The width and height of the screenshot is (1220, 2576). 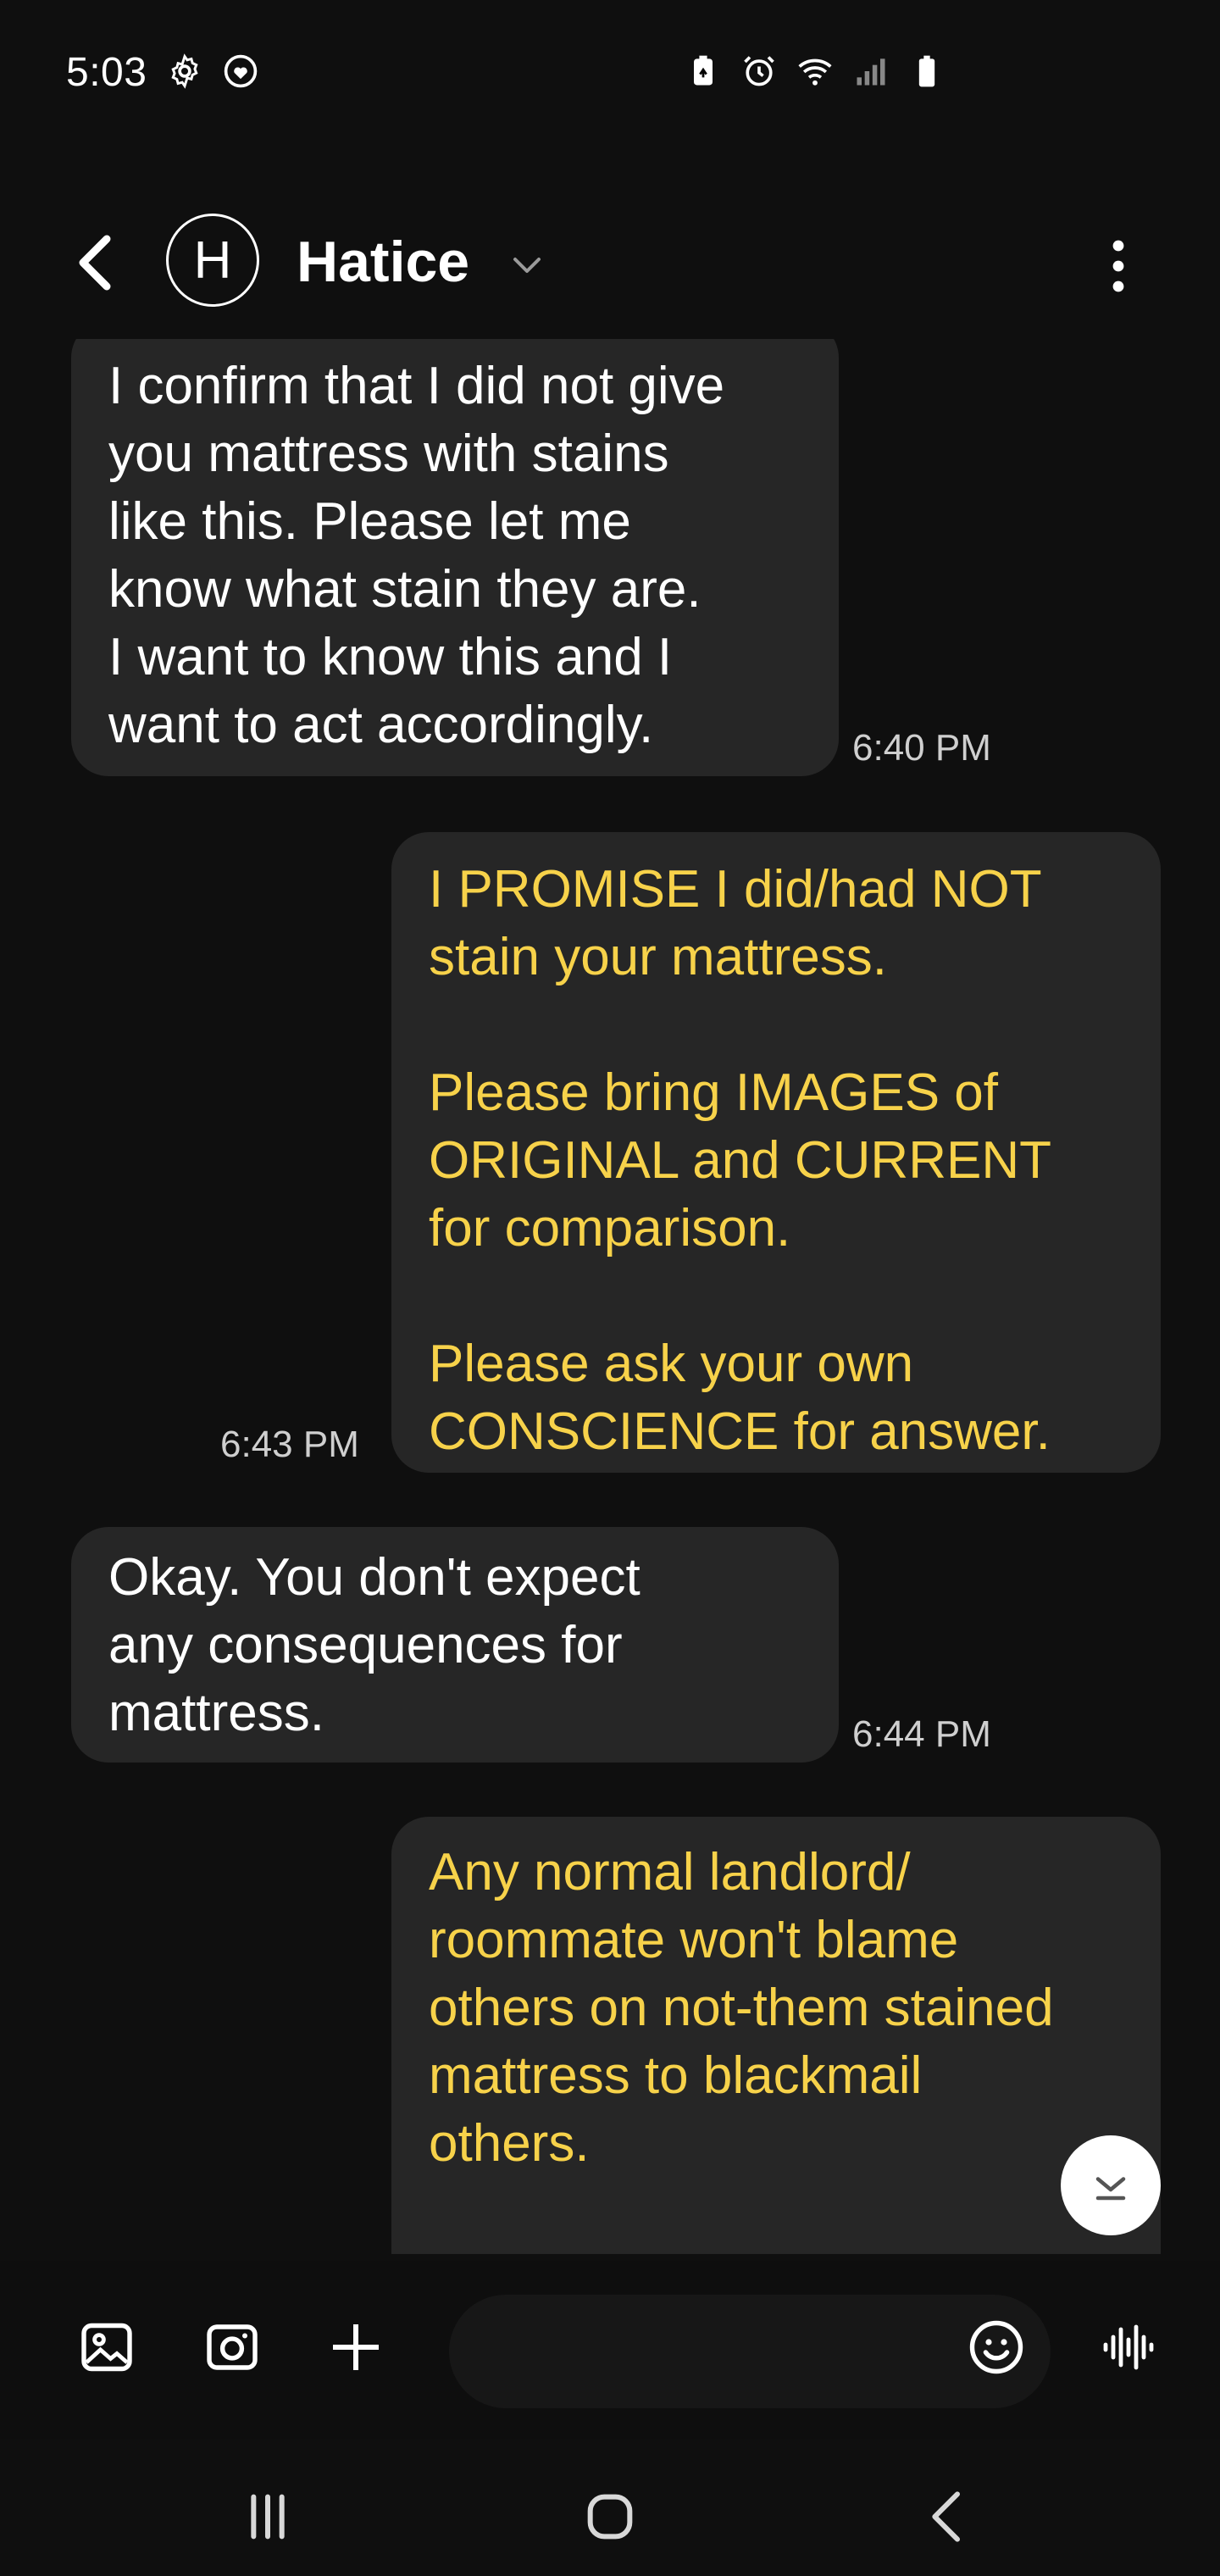 I want to click on composer-bar, so click(x=610, y=2338).